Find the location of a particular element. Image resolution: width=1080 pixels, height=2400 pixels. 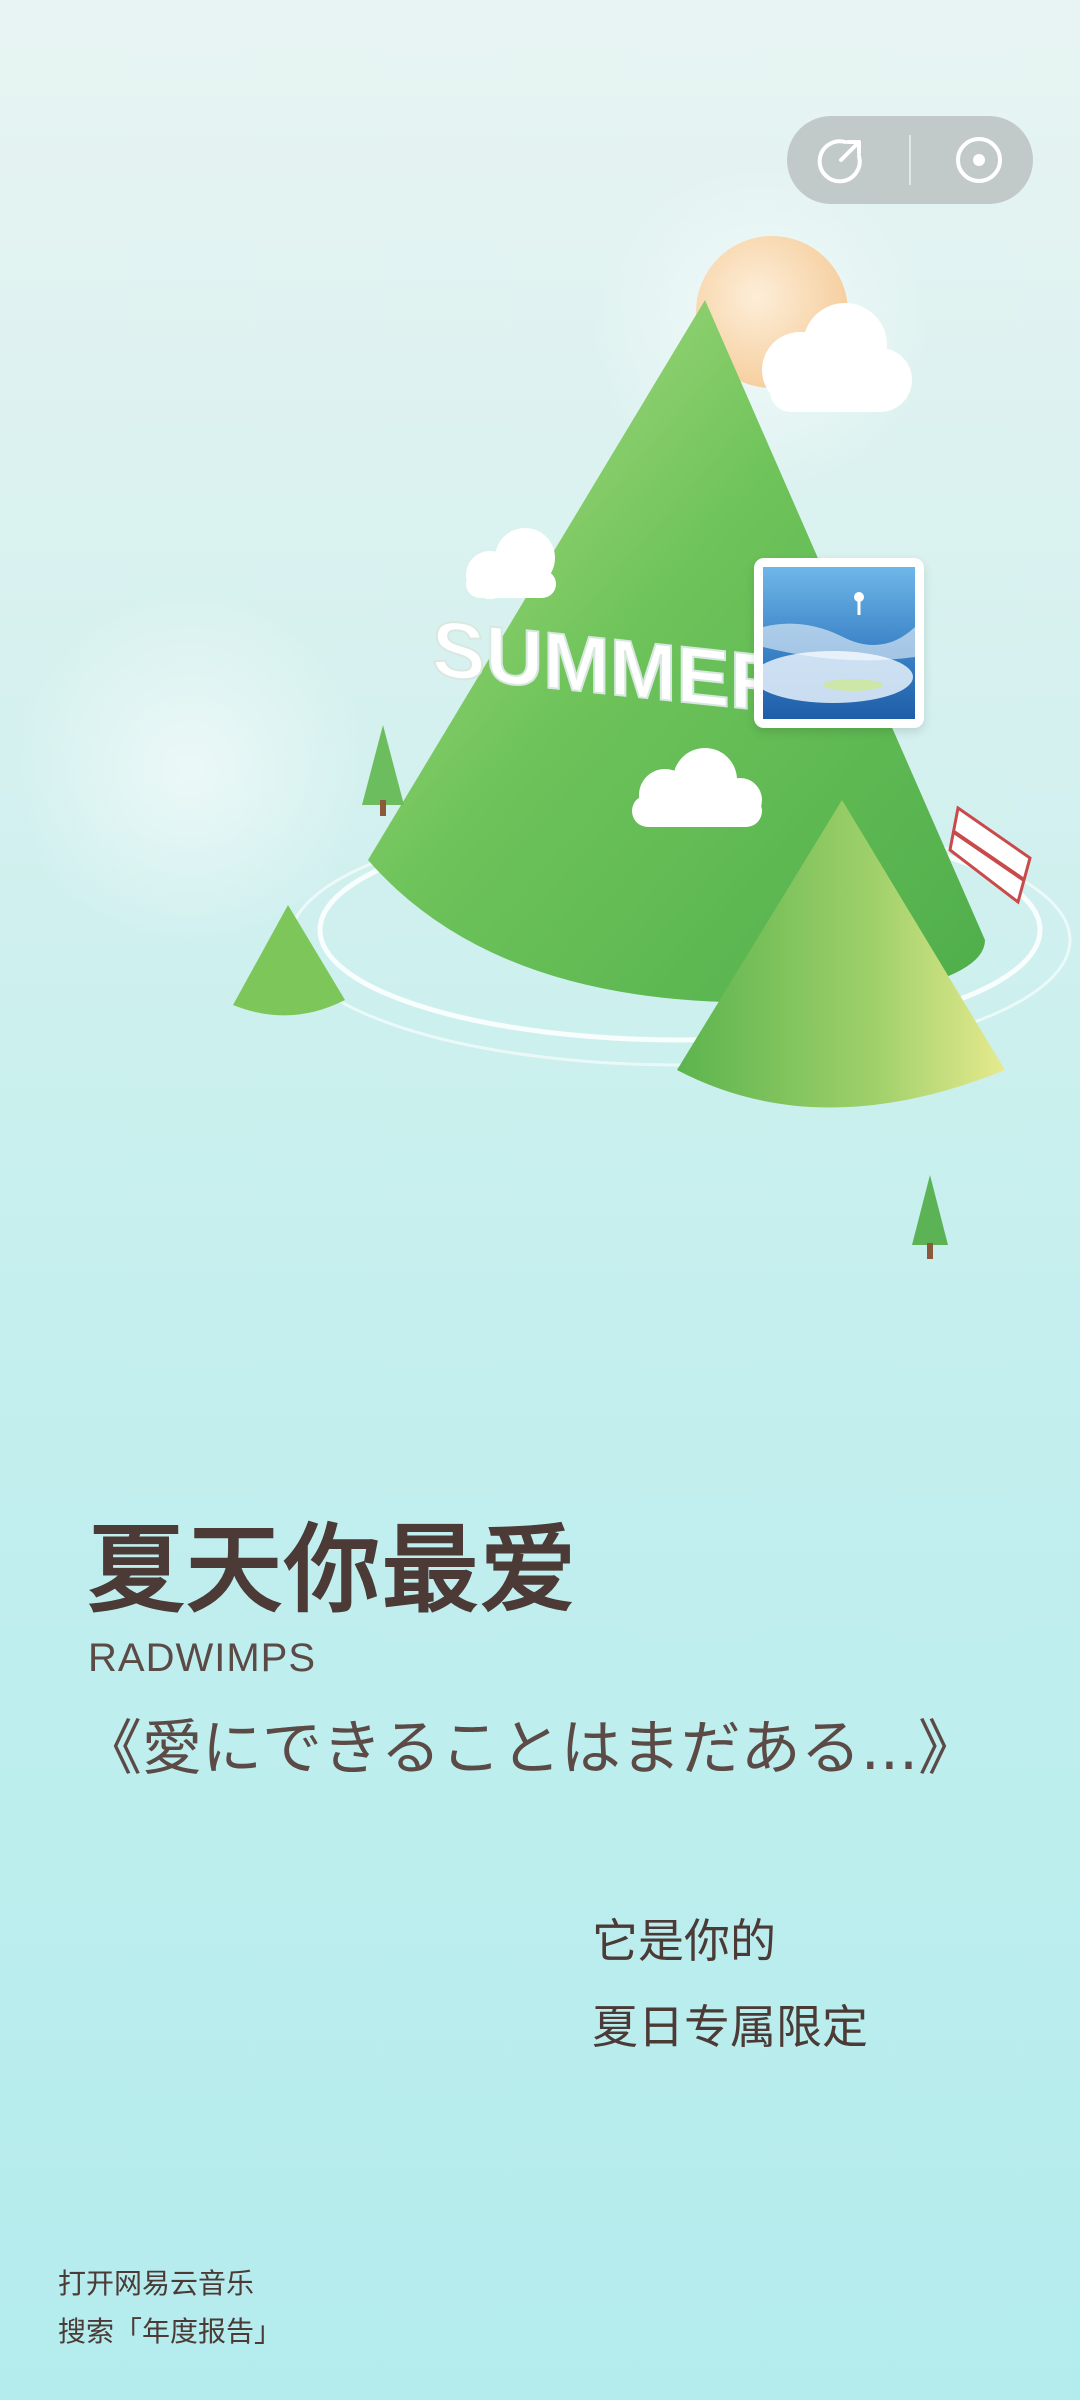

top-action-capsule is located at coordinates (910, 160).